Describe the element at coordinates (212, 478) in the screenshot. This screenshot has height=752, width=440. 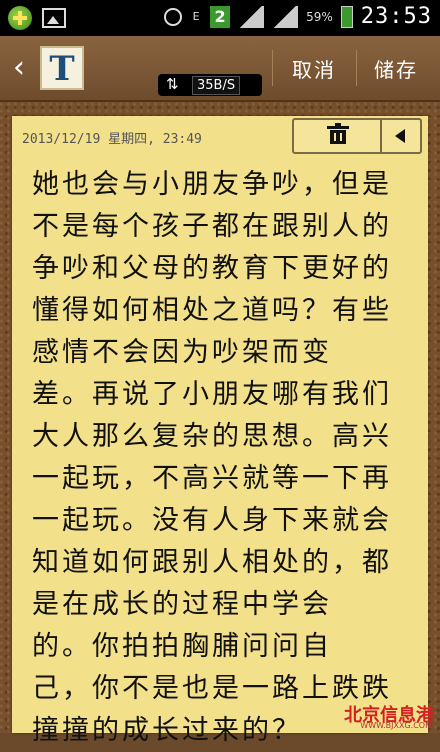
I see `note-line: 一起玩，不高兴就等一下再` at that location.